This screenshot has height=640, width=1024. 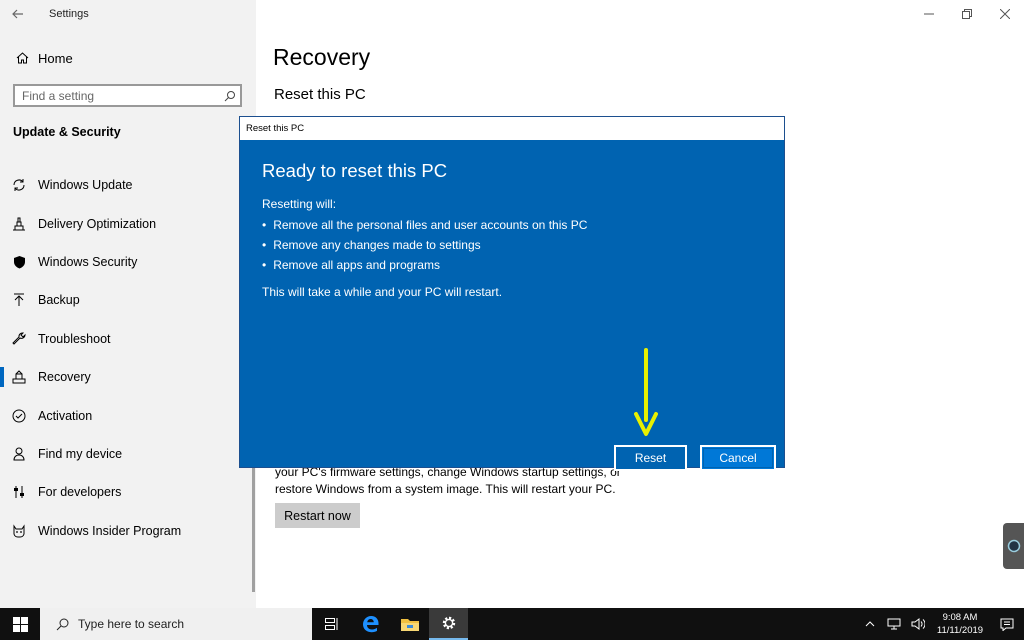 I want to click on clock-date: 11/11/2019, so click(x=960, y=630).